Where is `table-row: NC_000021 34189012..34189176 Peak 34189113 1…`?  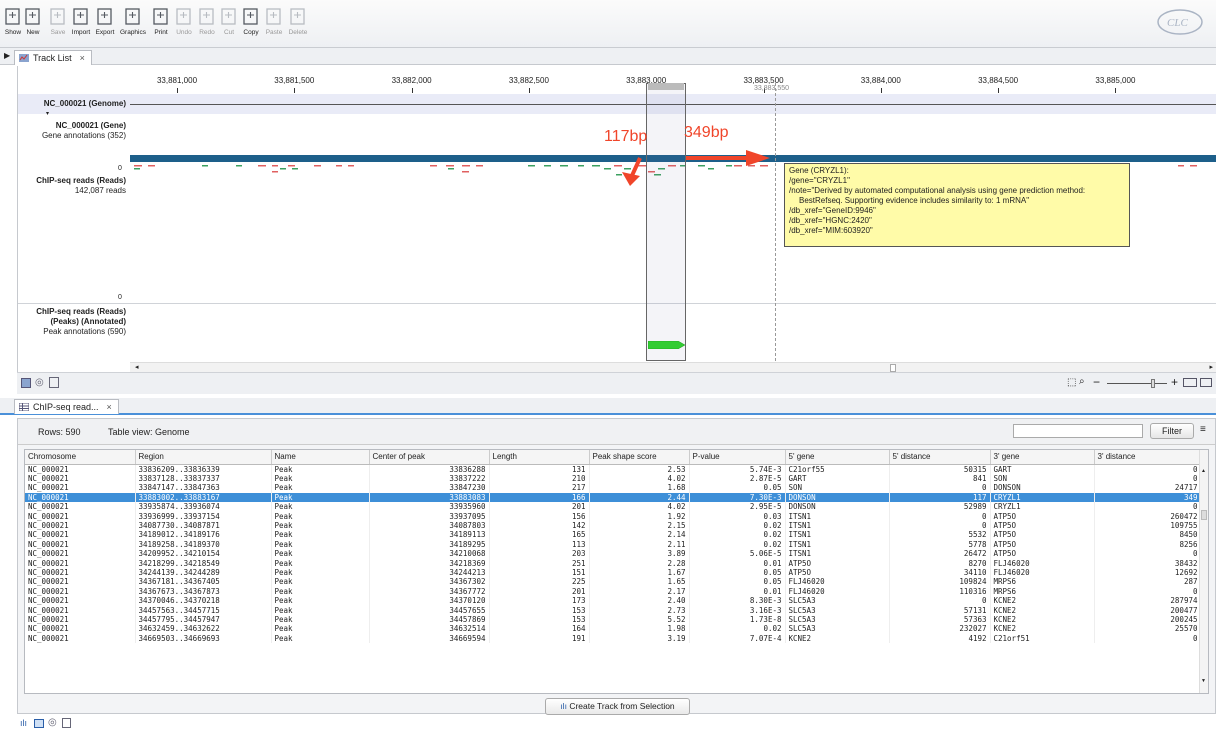
table-row: NC_000021 34189012..34189176 Peak 34189113 1… is located at coordinates (613, 535).